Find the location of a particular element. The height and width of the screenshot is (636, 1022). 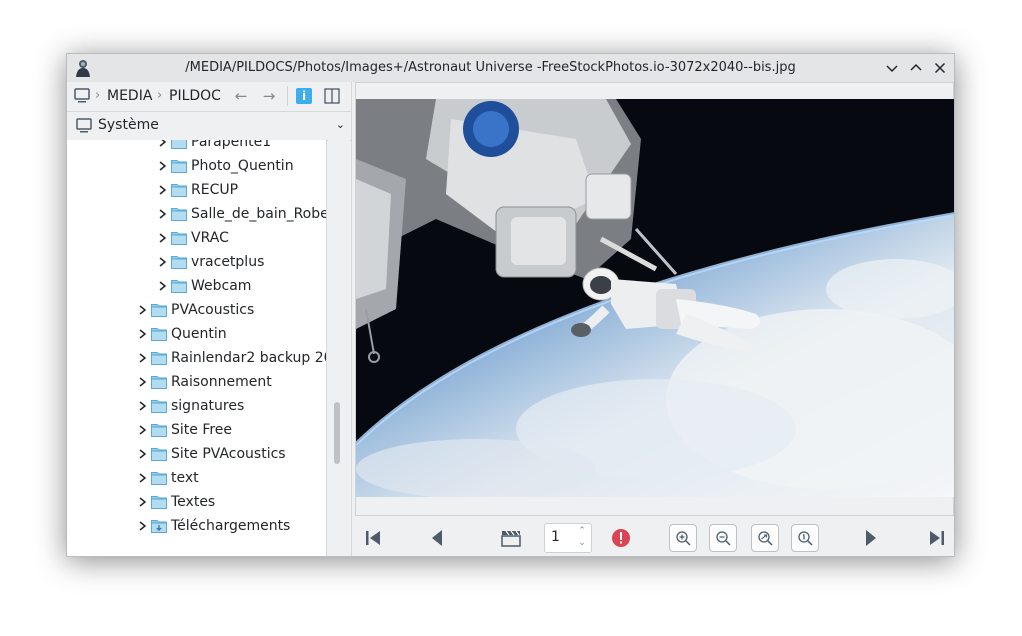

tree-item-label: RECUP is located at coordinates (215, 190).